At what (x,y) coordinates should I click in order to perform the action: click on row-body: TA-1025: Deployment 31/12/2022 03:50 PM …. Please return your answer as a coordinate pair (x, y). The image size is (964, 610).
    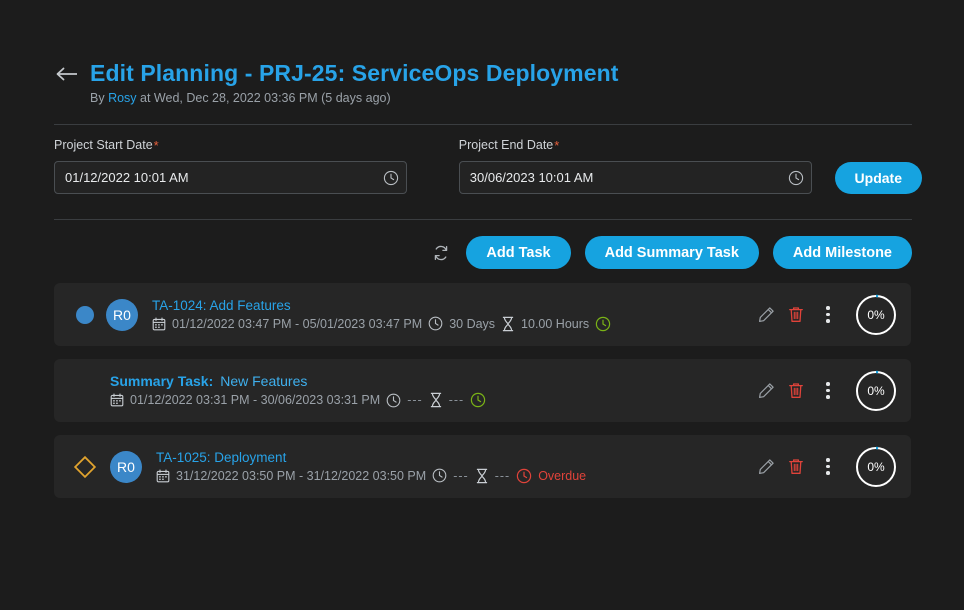
    Looking at the image, I should click on (453, 467).